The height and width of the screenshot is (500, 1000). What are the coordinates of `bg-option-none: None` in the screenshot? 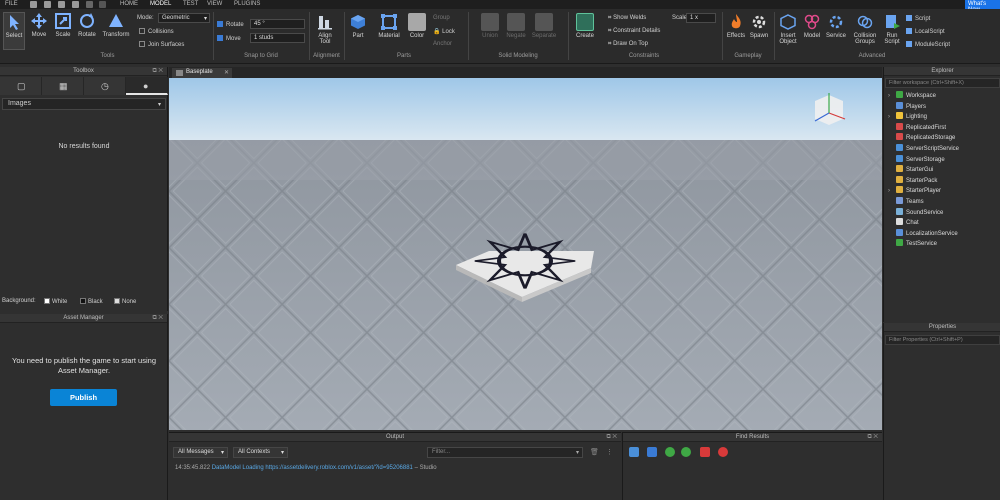 It's located at (125, 301).